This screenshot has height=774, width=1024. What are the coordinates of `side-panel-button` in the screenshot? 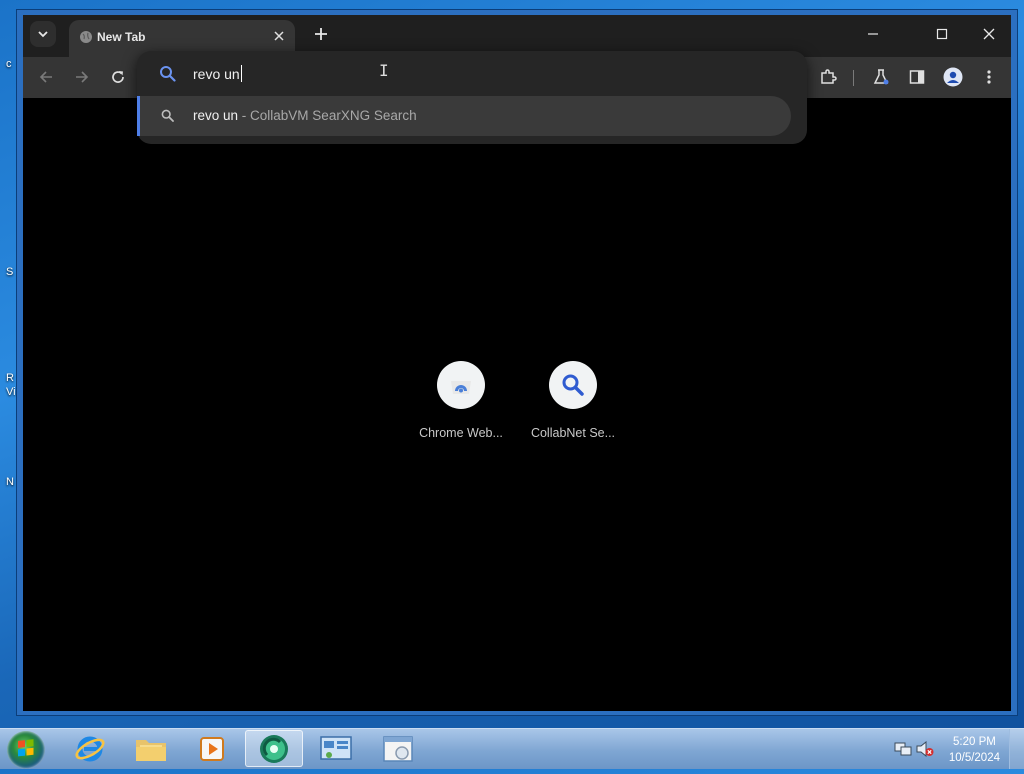 It's located at (917, 77).